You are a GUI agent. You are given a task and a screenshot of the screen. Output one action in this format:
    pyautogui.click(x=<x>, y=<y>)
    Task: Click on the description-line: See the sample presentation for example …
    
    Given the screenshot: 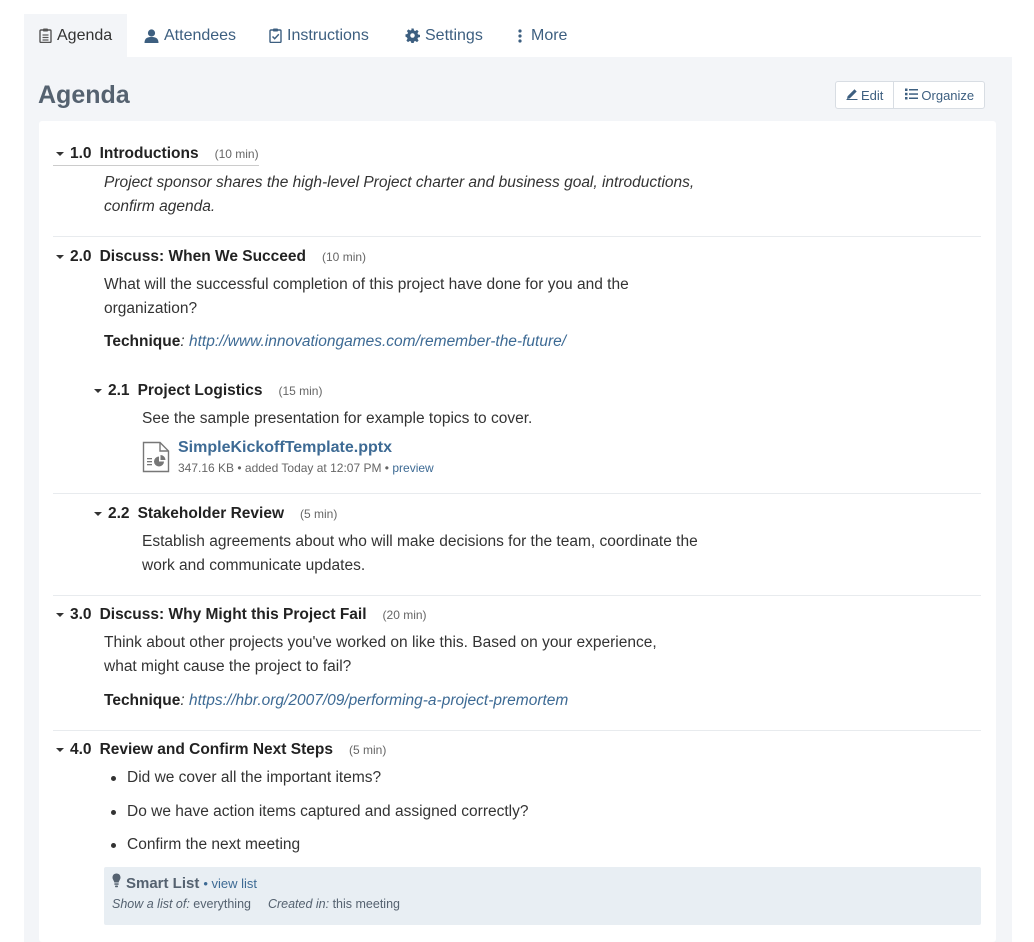 What is the action you would take?
    pyautogui.click(x=337, y=418)
    